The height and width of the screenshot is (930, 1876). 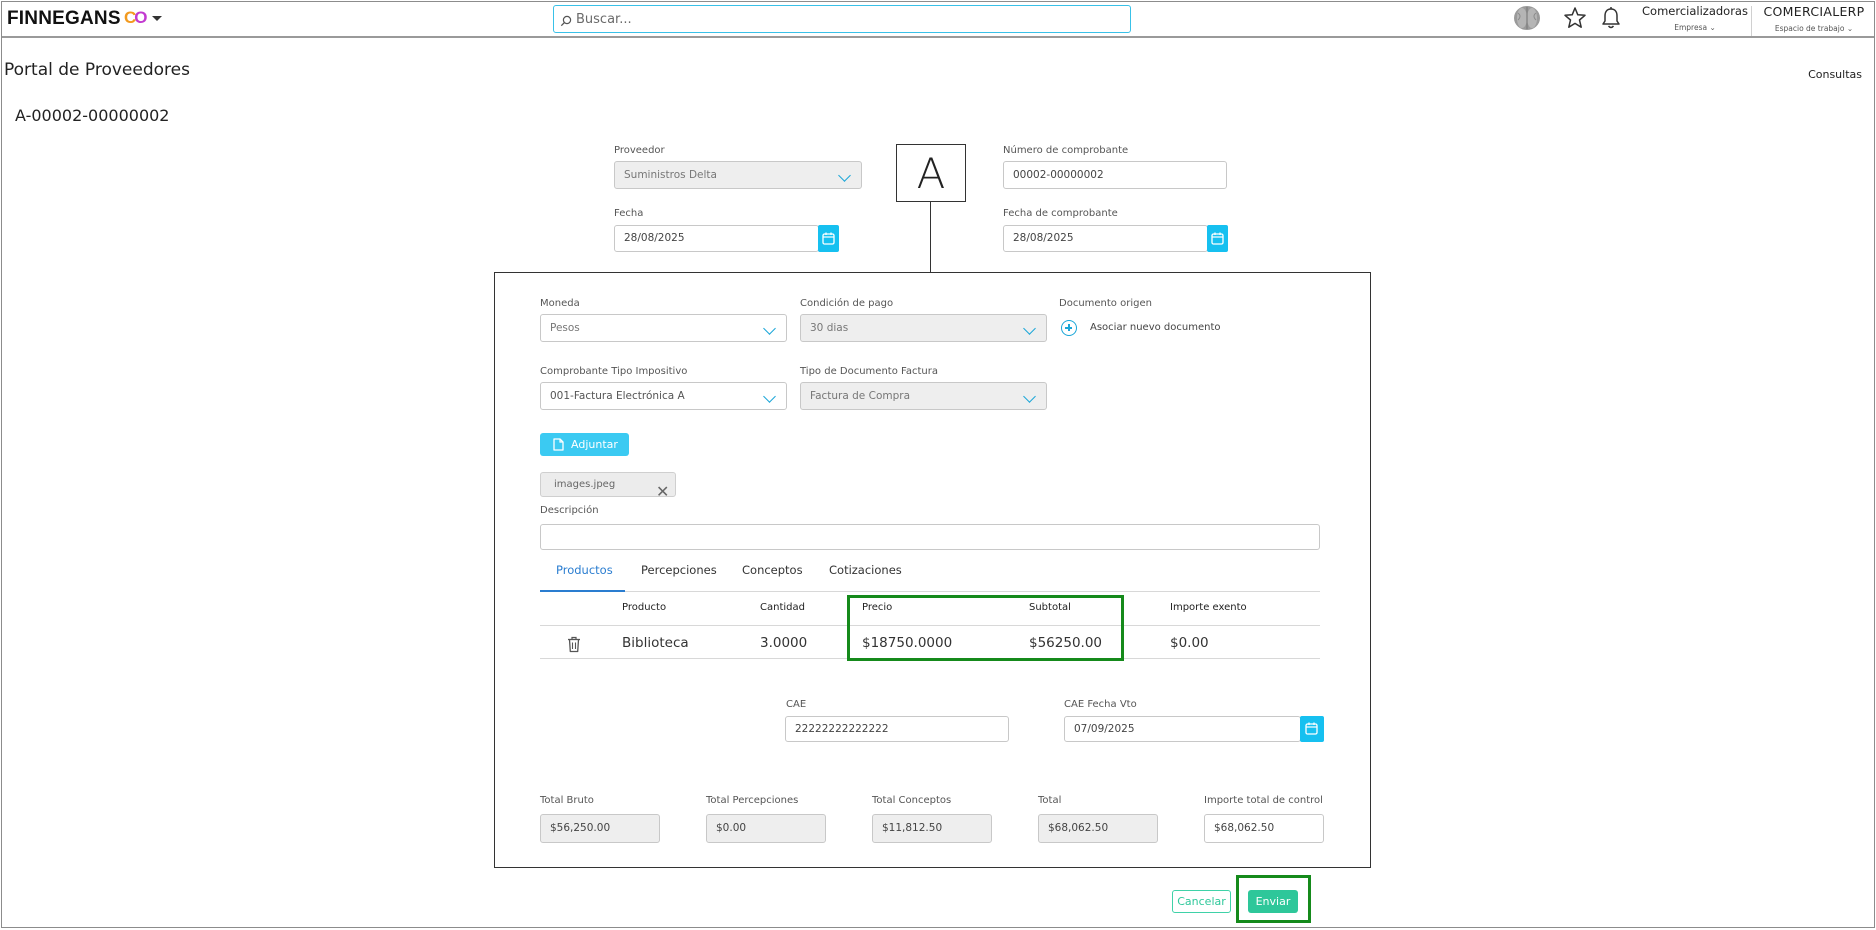 What do you see at coordinates (1182, 729) in the screenshot?
I see `cae-fecha-vto-input: 07/09/2025` at bounding box center [1182, 729].